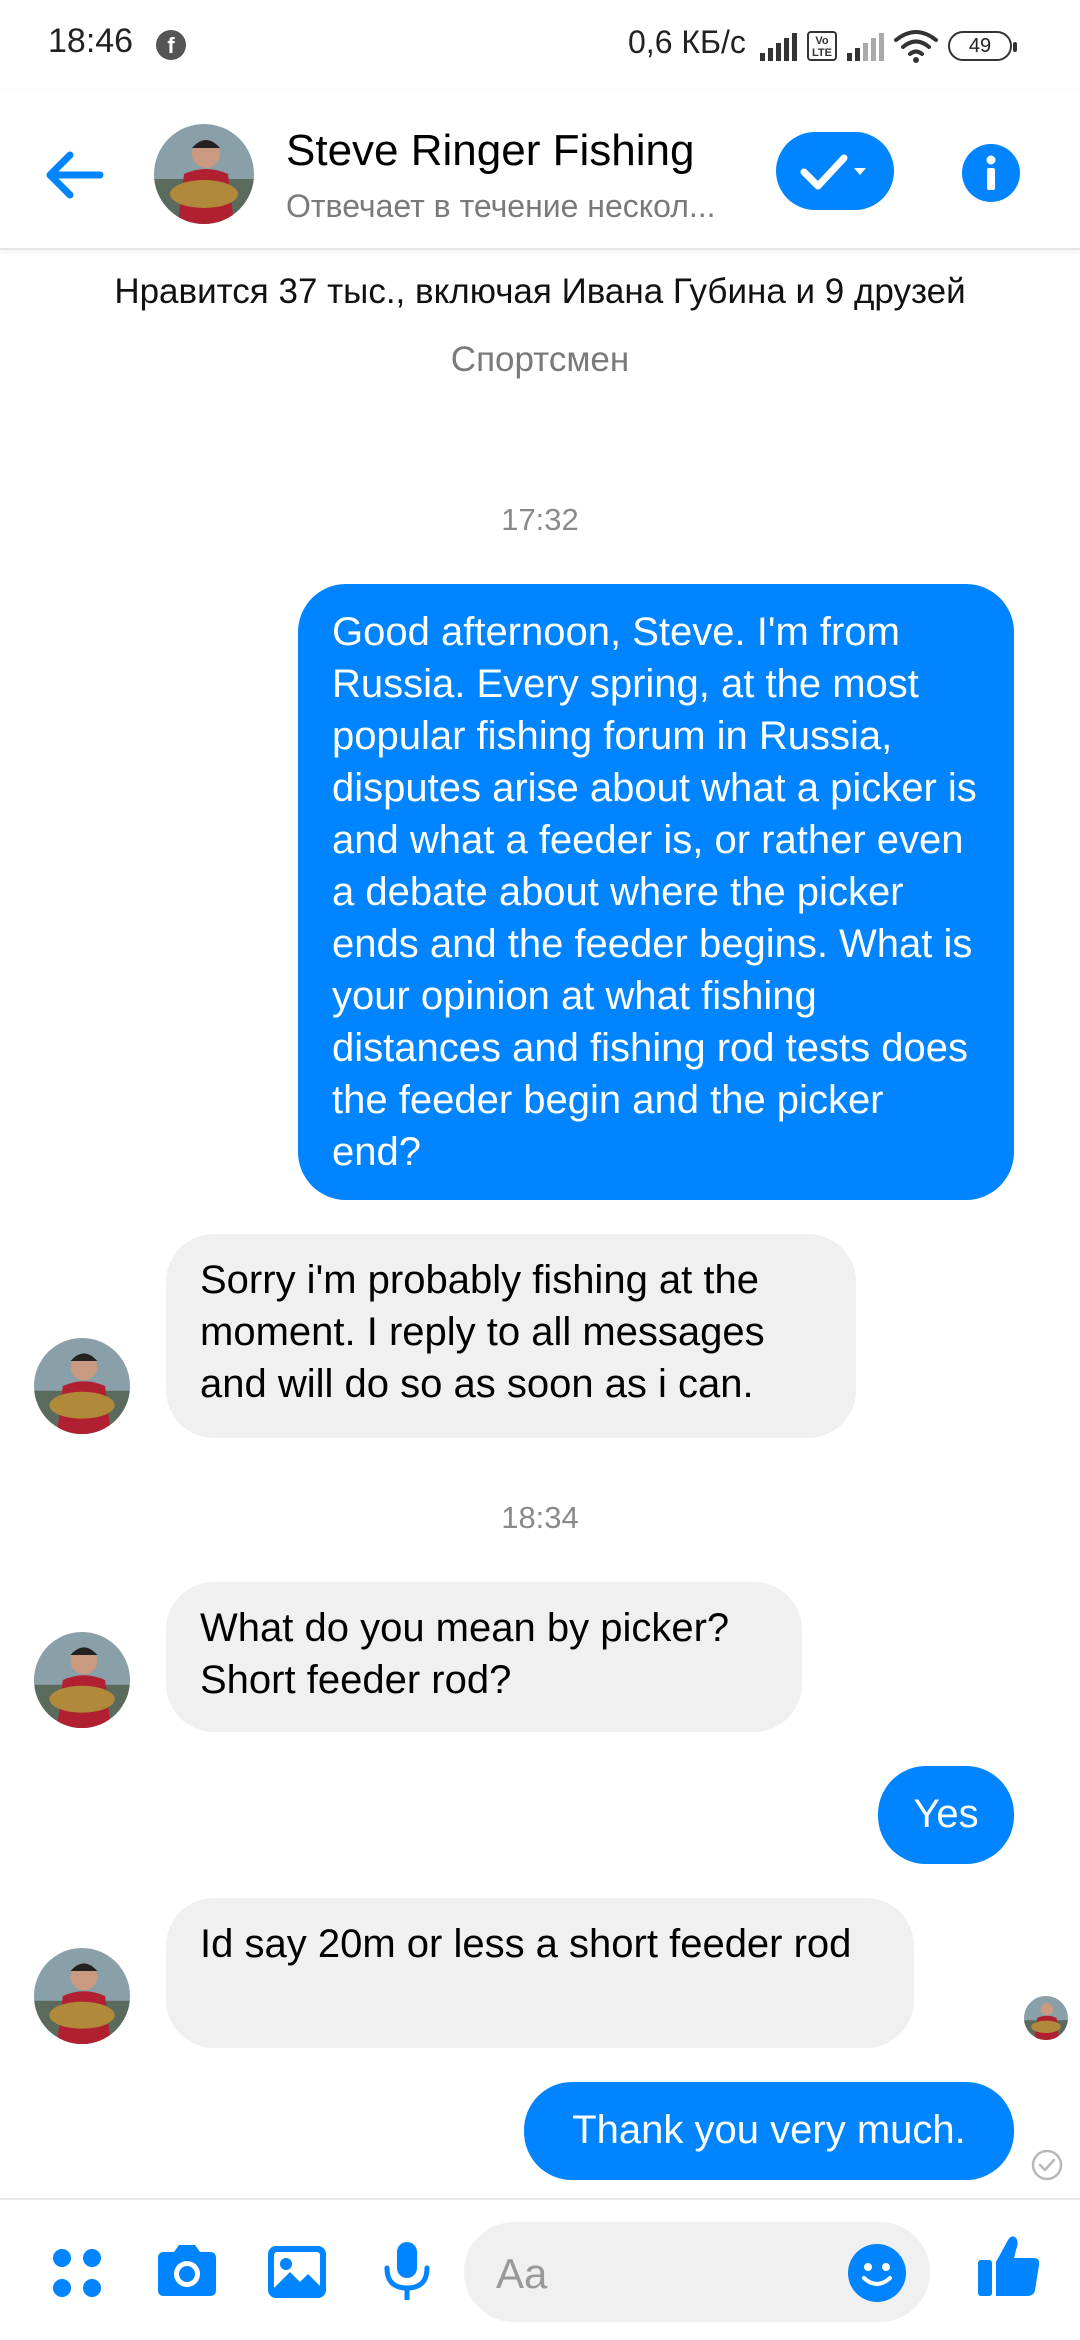 The image size is (1080, 2340). Describe the element at coordinates (77, 2271) in the screenshot. I see `four-dots-icon` at that location.